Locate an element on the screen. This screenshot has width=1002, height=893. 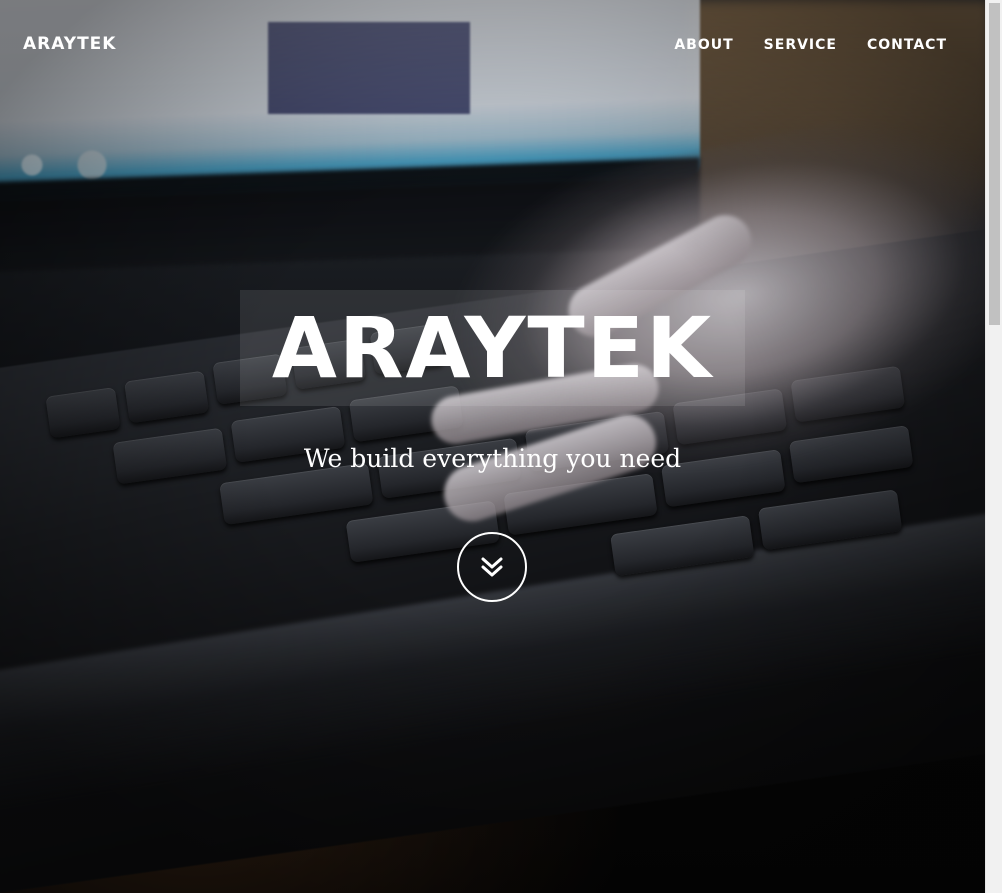
nav-link-contact: CONTACT is located at coordinates (907, 45).